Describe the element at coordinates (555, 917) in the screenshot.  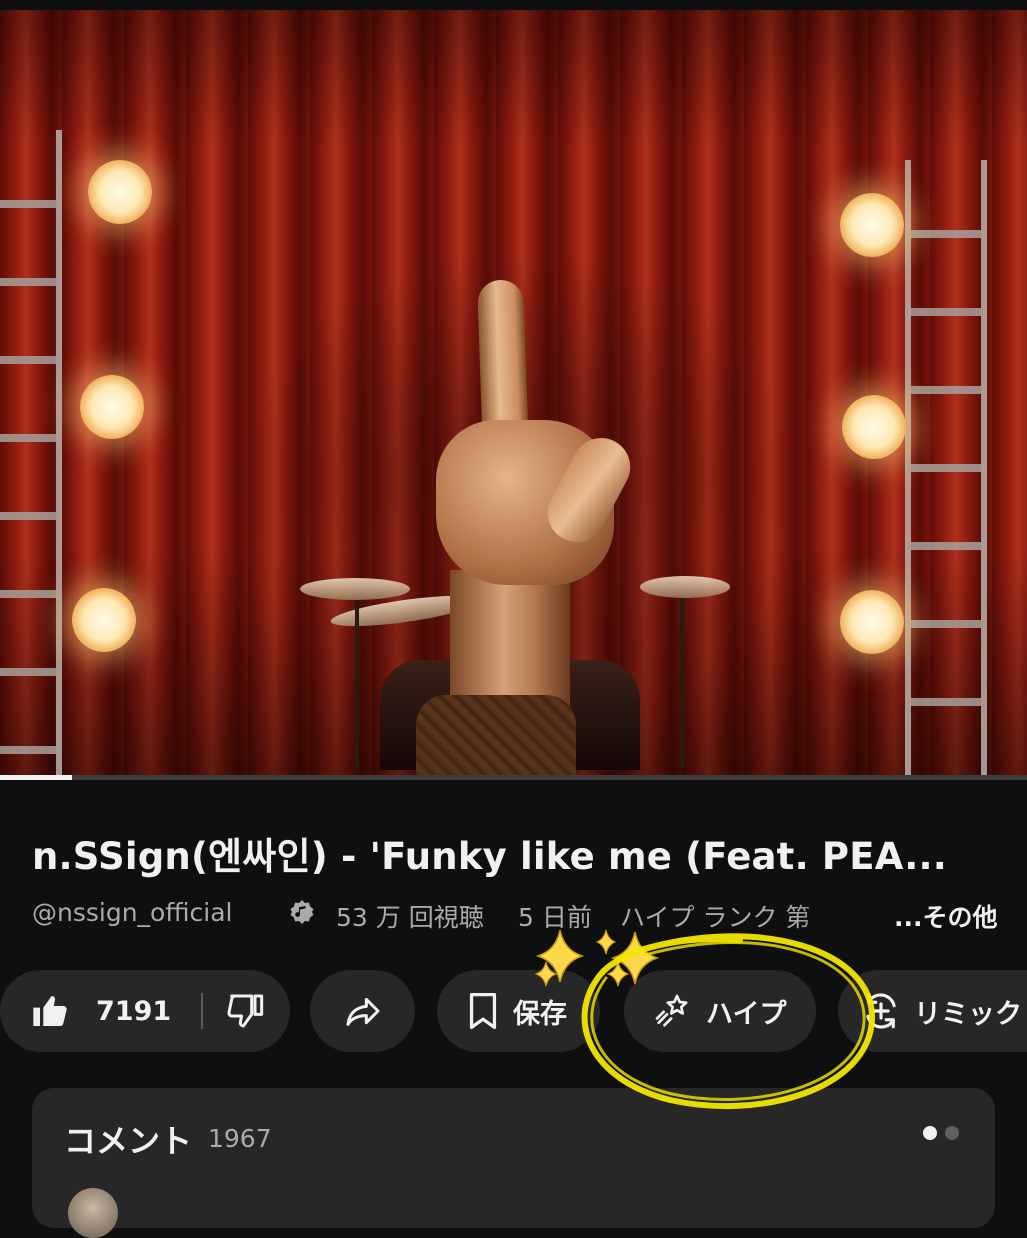
I see `upload-age: 5 日前` at that location.